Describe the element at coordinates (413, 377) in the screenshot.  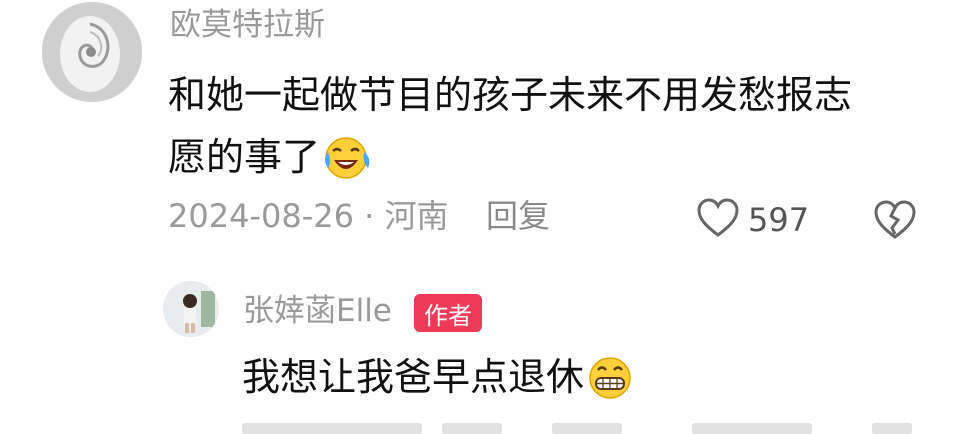
I see `reply-text-content: 我想让我爸早点退休` at that location.